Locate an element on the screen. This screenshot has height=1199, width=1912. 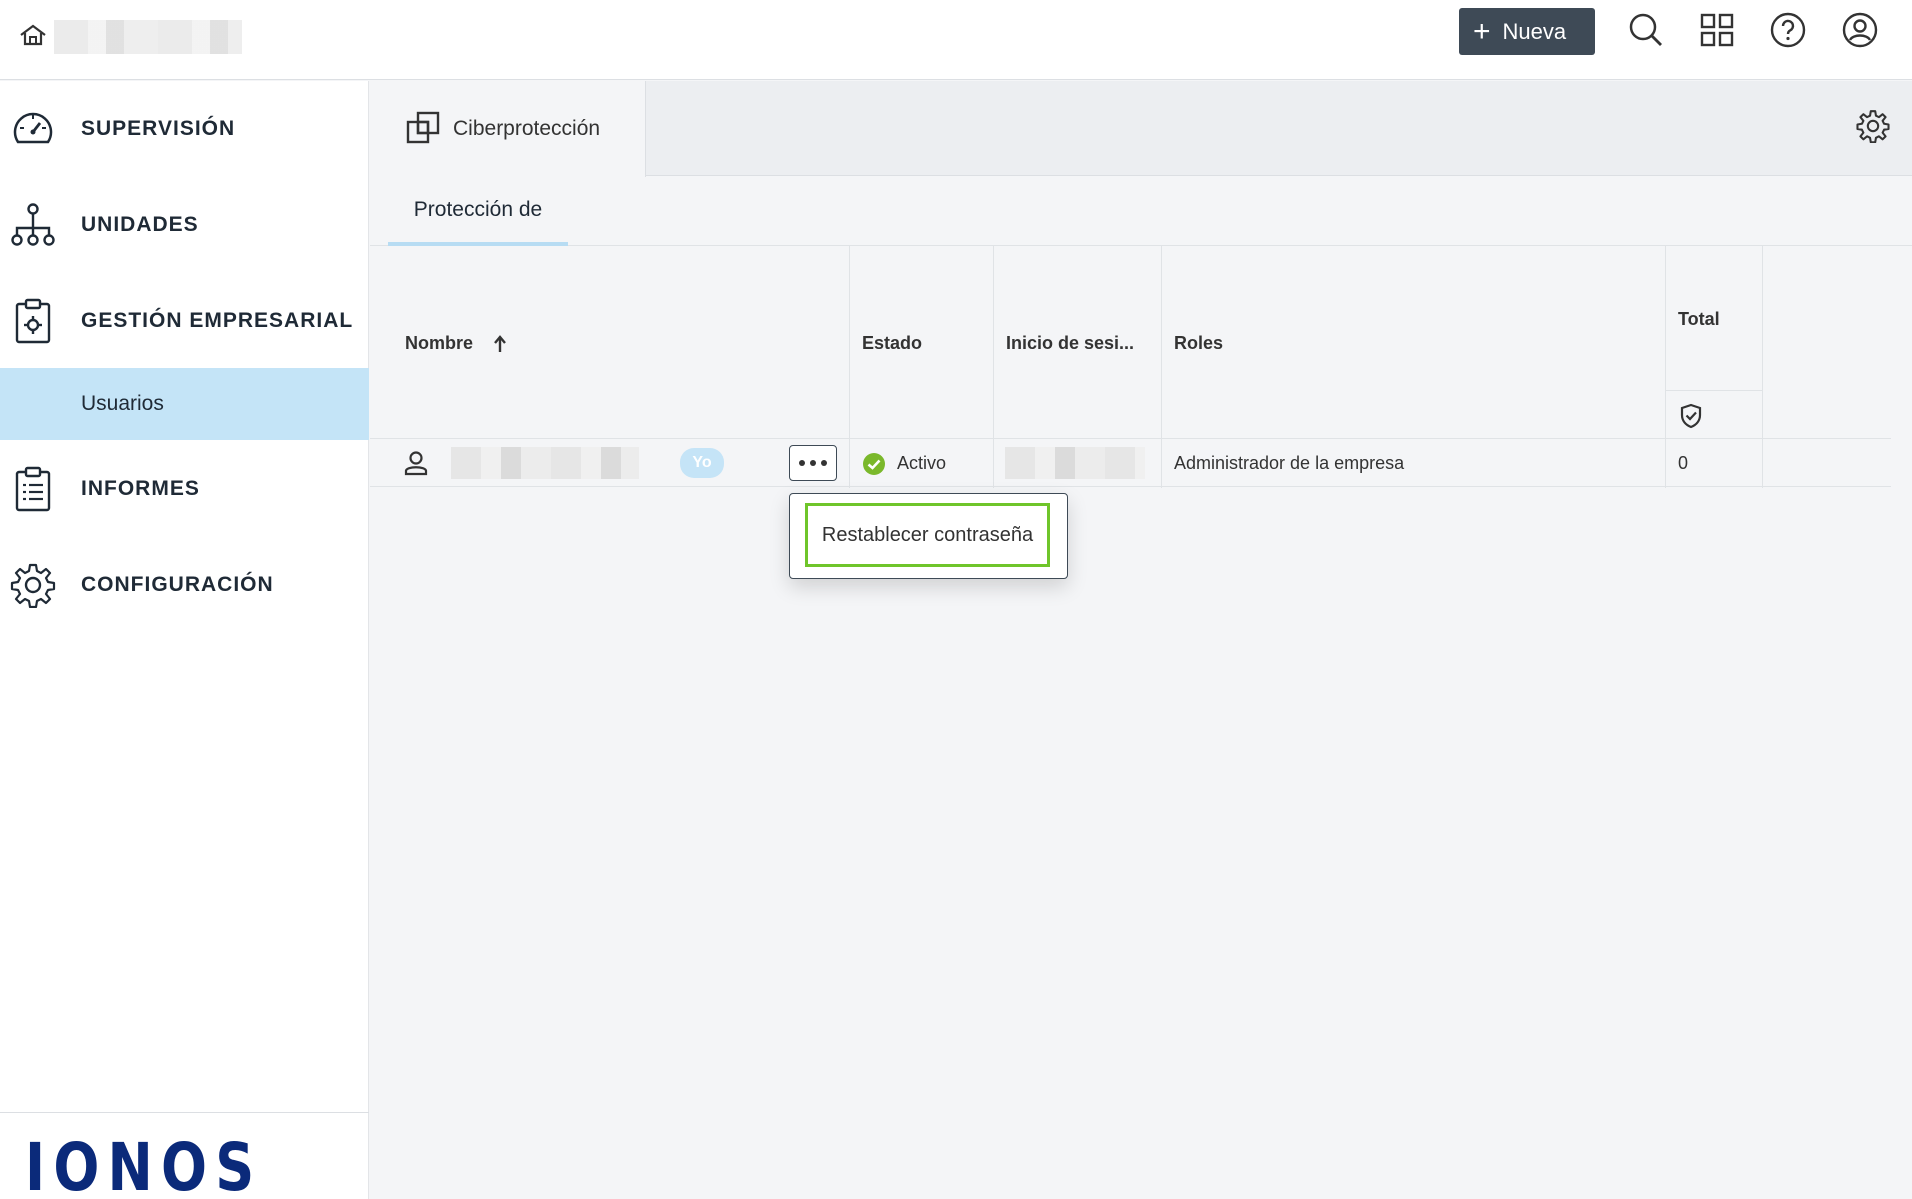
sidebar-item-gestion-empresarial: GESTIÓN EMPRESARIAL is located at coordinates (184, 321).